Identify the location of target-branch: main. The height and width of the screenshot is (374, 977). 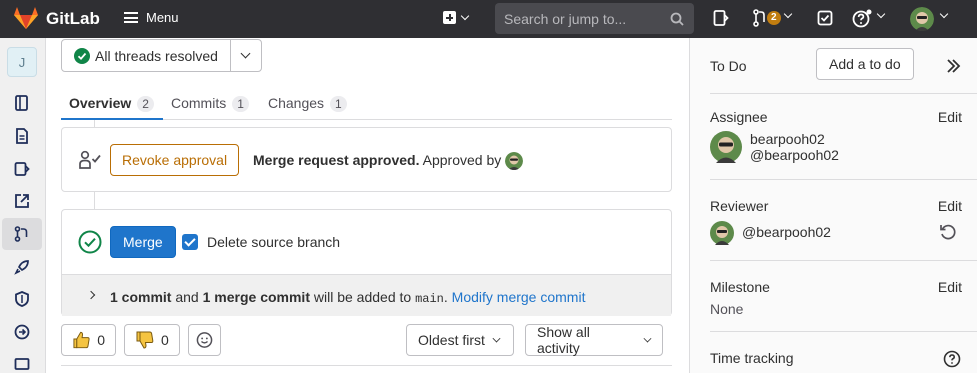
(429, 299).